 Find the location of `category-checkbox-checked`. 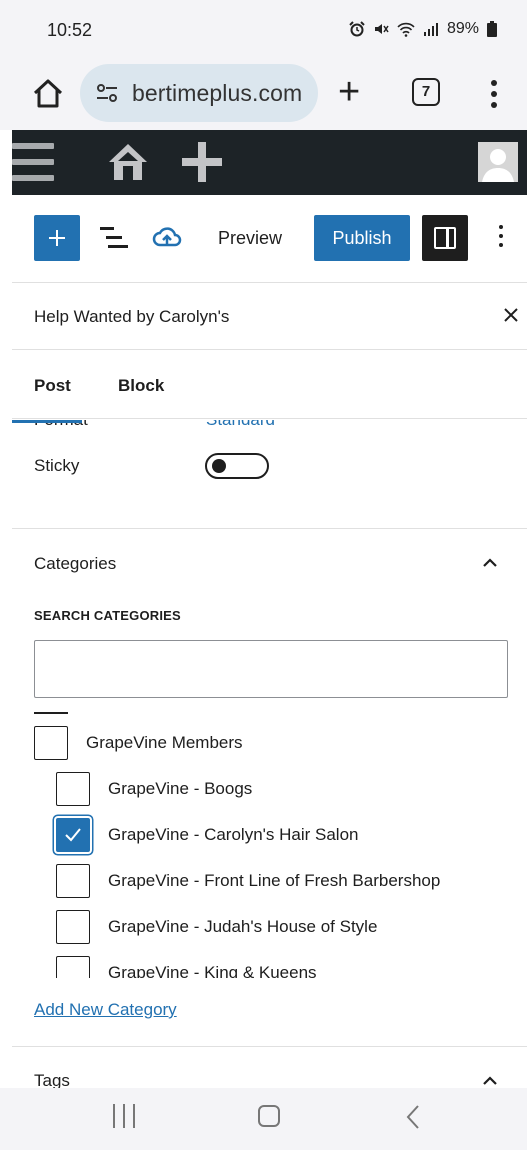

category-checkbox-checked is located at coordinates (73, 835).